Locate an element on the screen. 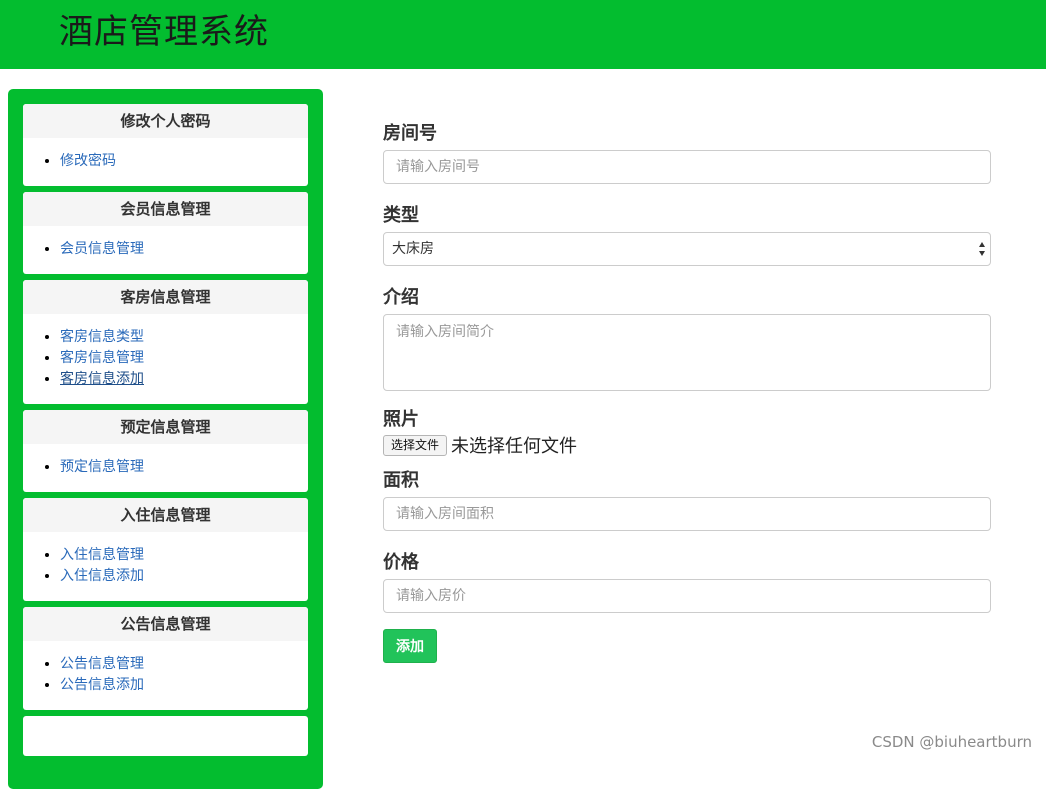 This screenshot has height=789, width=1046. photo-label: 照片 is located at coordinates (401, 419).